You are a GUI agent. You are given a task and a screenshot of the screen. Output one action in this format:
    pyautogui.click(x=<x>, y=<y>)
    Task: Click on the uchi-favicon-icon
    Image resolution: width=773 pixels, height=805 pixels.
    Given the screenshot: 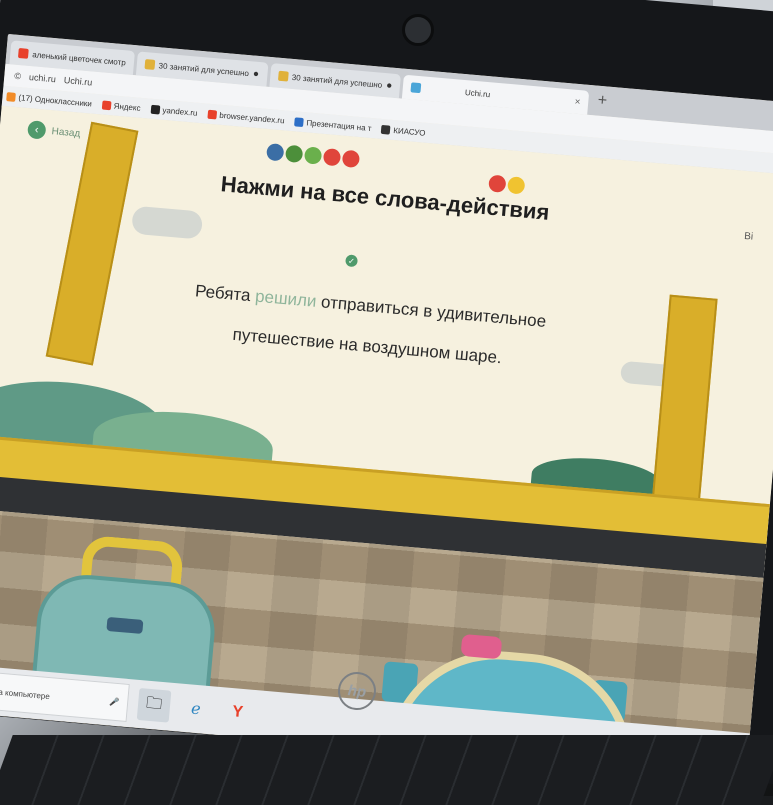 What is the action you would take?
    pyautogui.click(x=416, y=88)
    